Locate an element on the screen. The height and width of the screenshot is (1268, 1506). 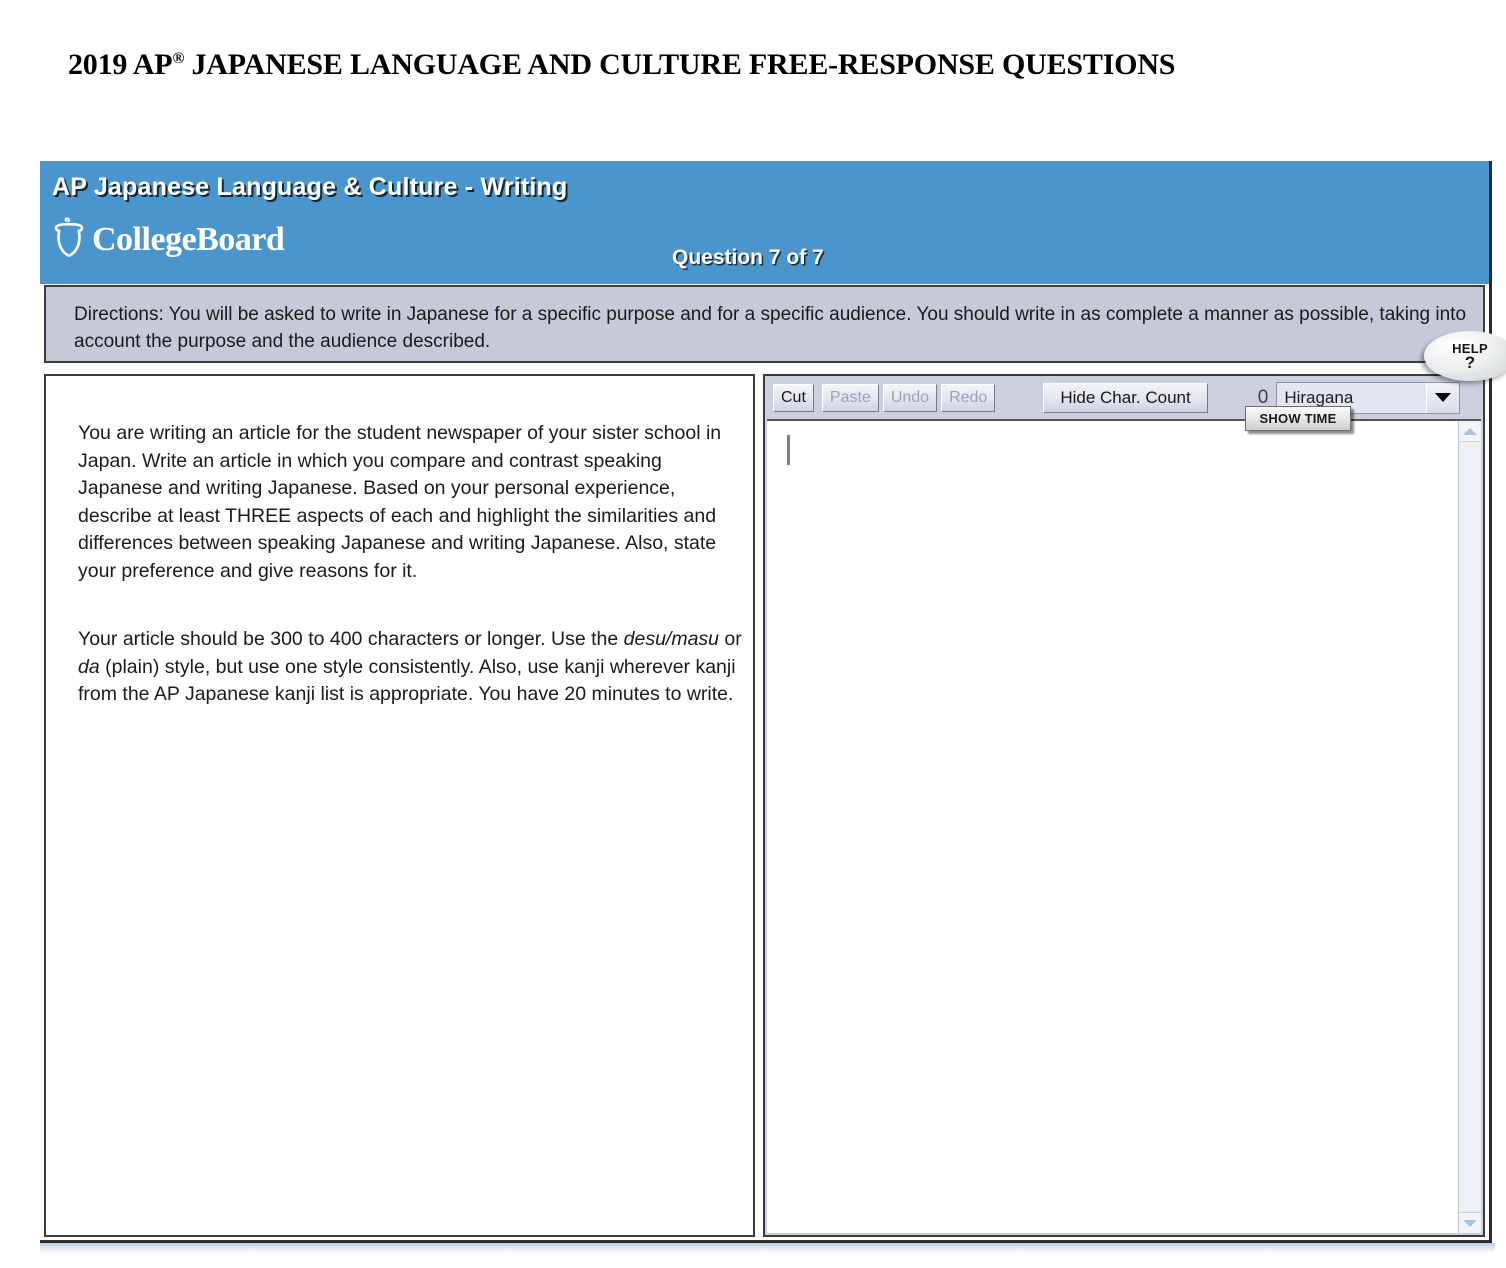
app-title: AP Japanese Language & Culture - Writing is located at coordinates (310, 187).